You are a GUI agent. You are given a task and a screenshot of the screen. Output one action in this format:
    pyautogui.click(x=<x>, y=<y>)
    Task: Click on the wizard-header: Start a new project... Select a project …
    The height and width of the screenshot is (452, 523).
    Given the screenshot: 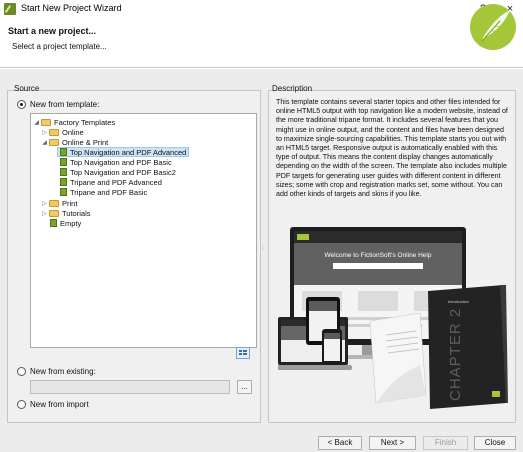 What is the action you would take?
    pyautogui.click(x=261, y=43)
    